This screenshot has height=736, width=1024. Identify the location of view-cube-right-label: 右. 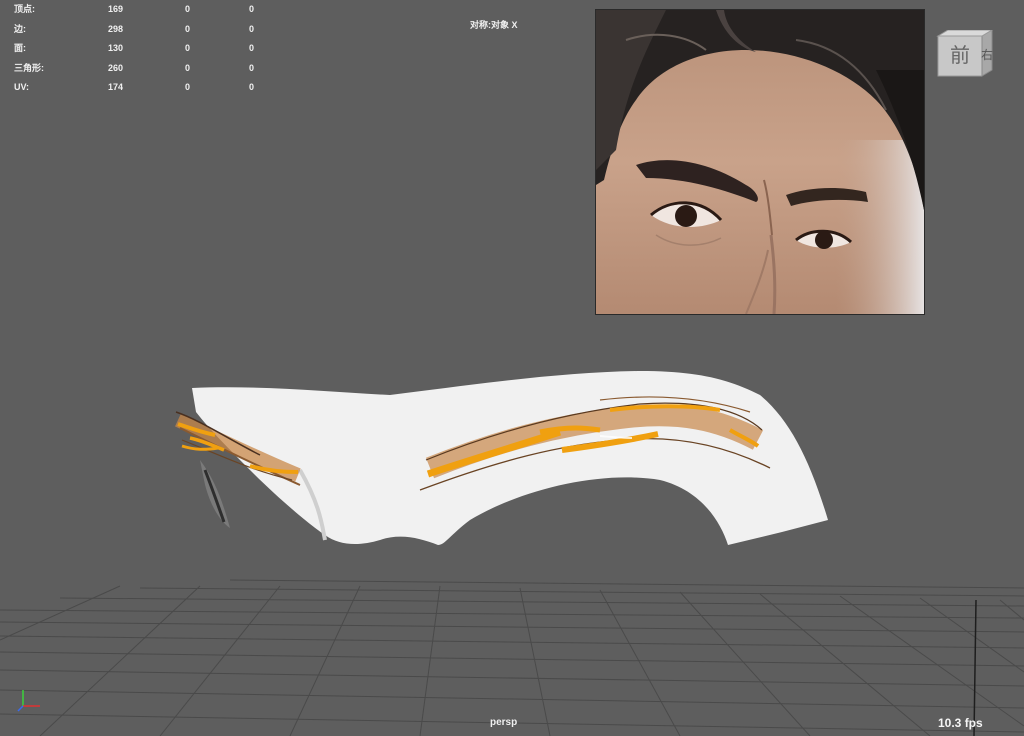
(987, 54).